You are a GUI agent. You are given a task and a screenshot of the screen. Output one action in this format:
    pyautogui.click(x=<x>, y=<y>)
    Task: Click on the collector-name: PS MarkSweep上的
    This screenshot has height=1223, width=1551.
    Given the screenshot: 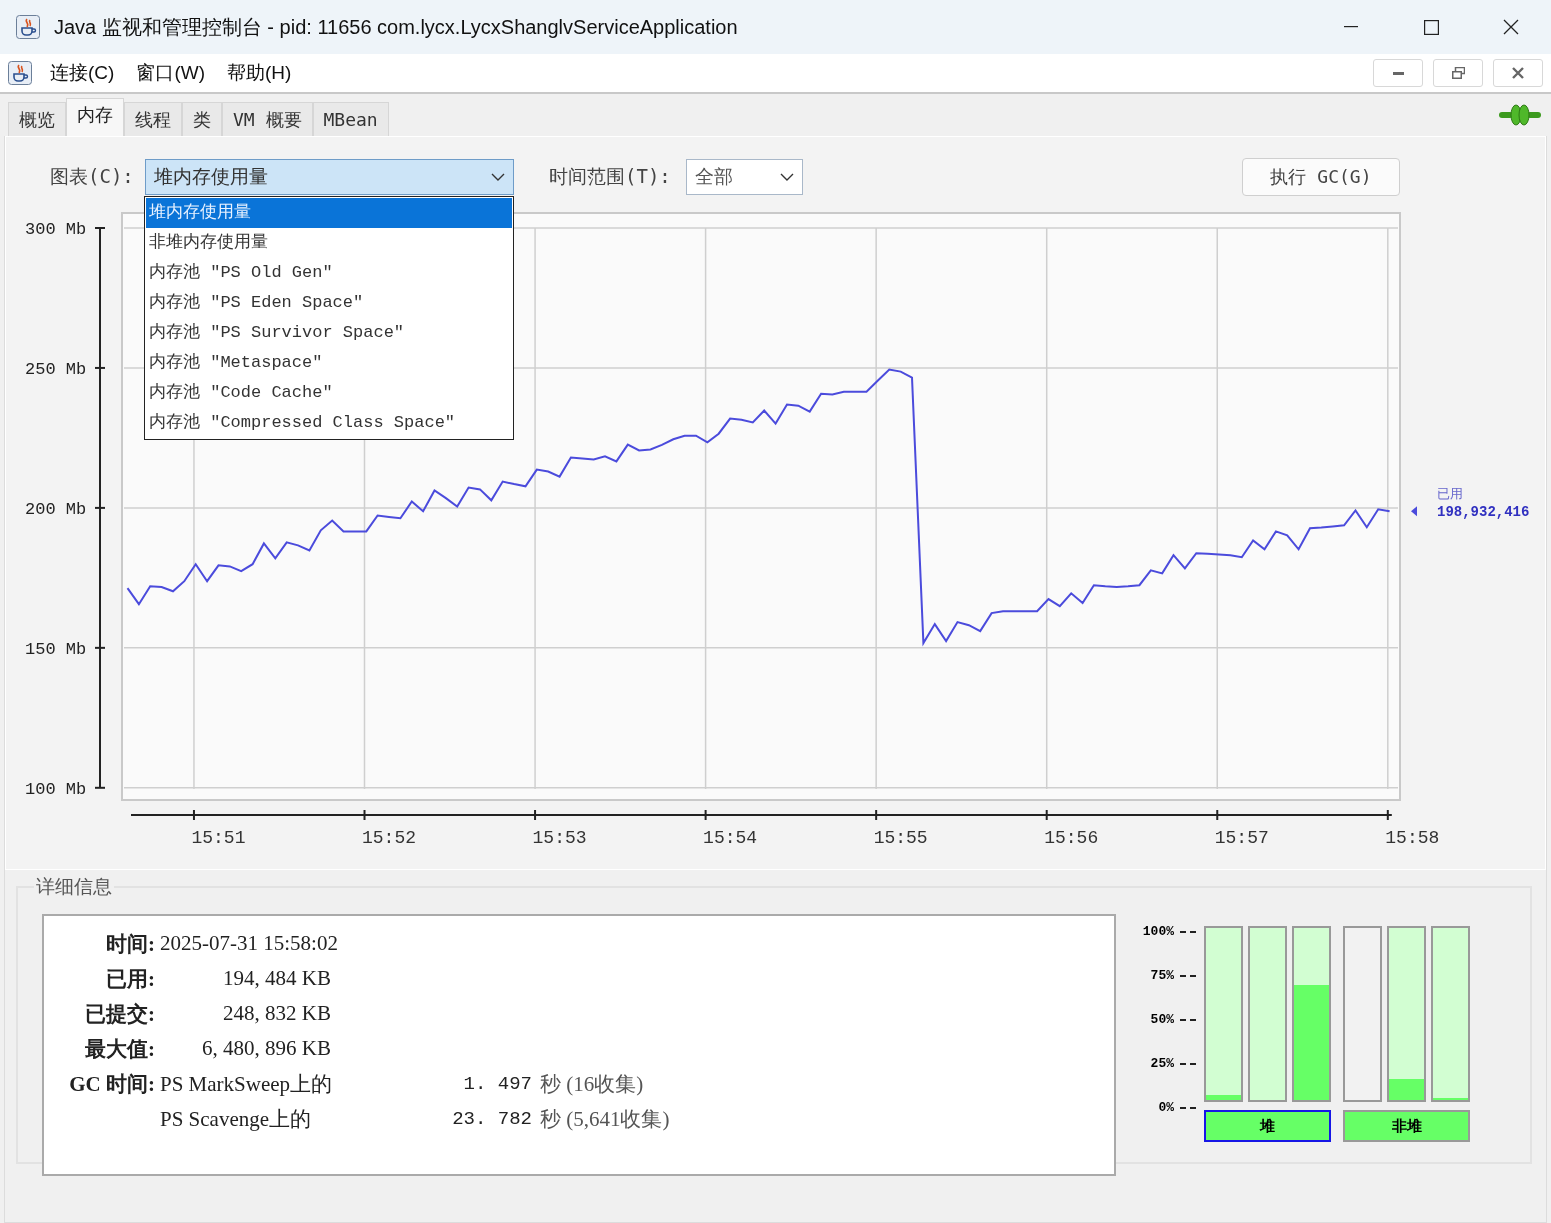 What is the action you would take?
    pyautogui.click(x=247, y=1084)
    